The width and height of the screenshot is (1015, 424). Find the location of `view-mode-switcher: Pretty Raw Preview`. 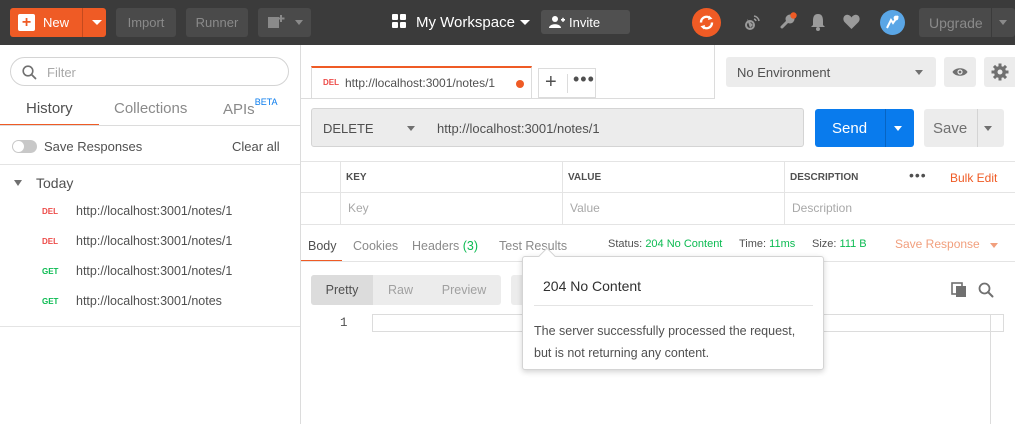

view-mode-switcher: Pretty Raw Preview is located at coordinates (406, 290).